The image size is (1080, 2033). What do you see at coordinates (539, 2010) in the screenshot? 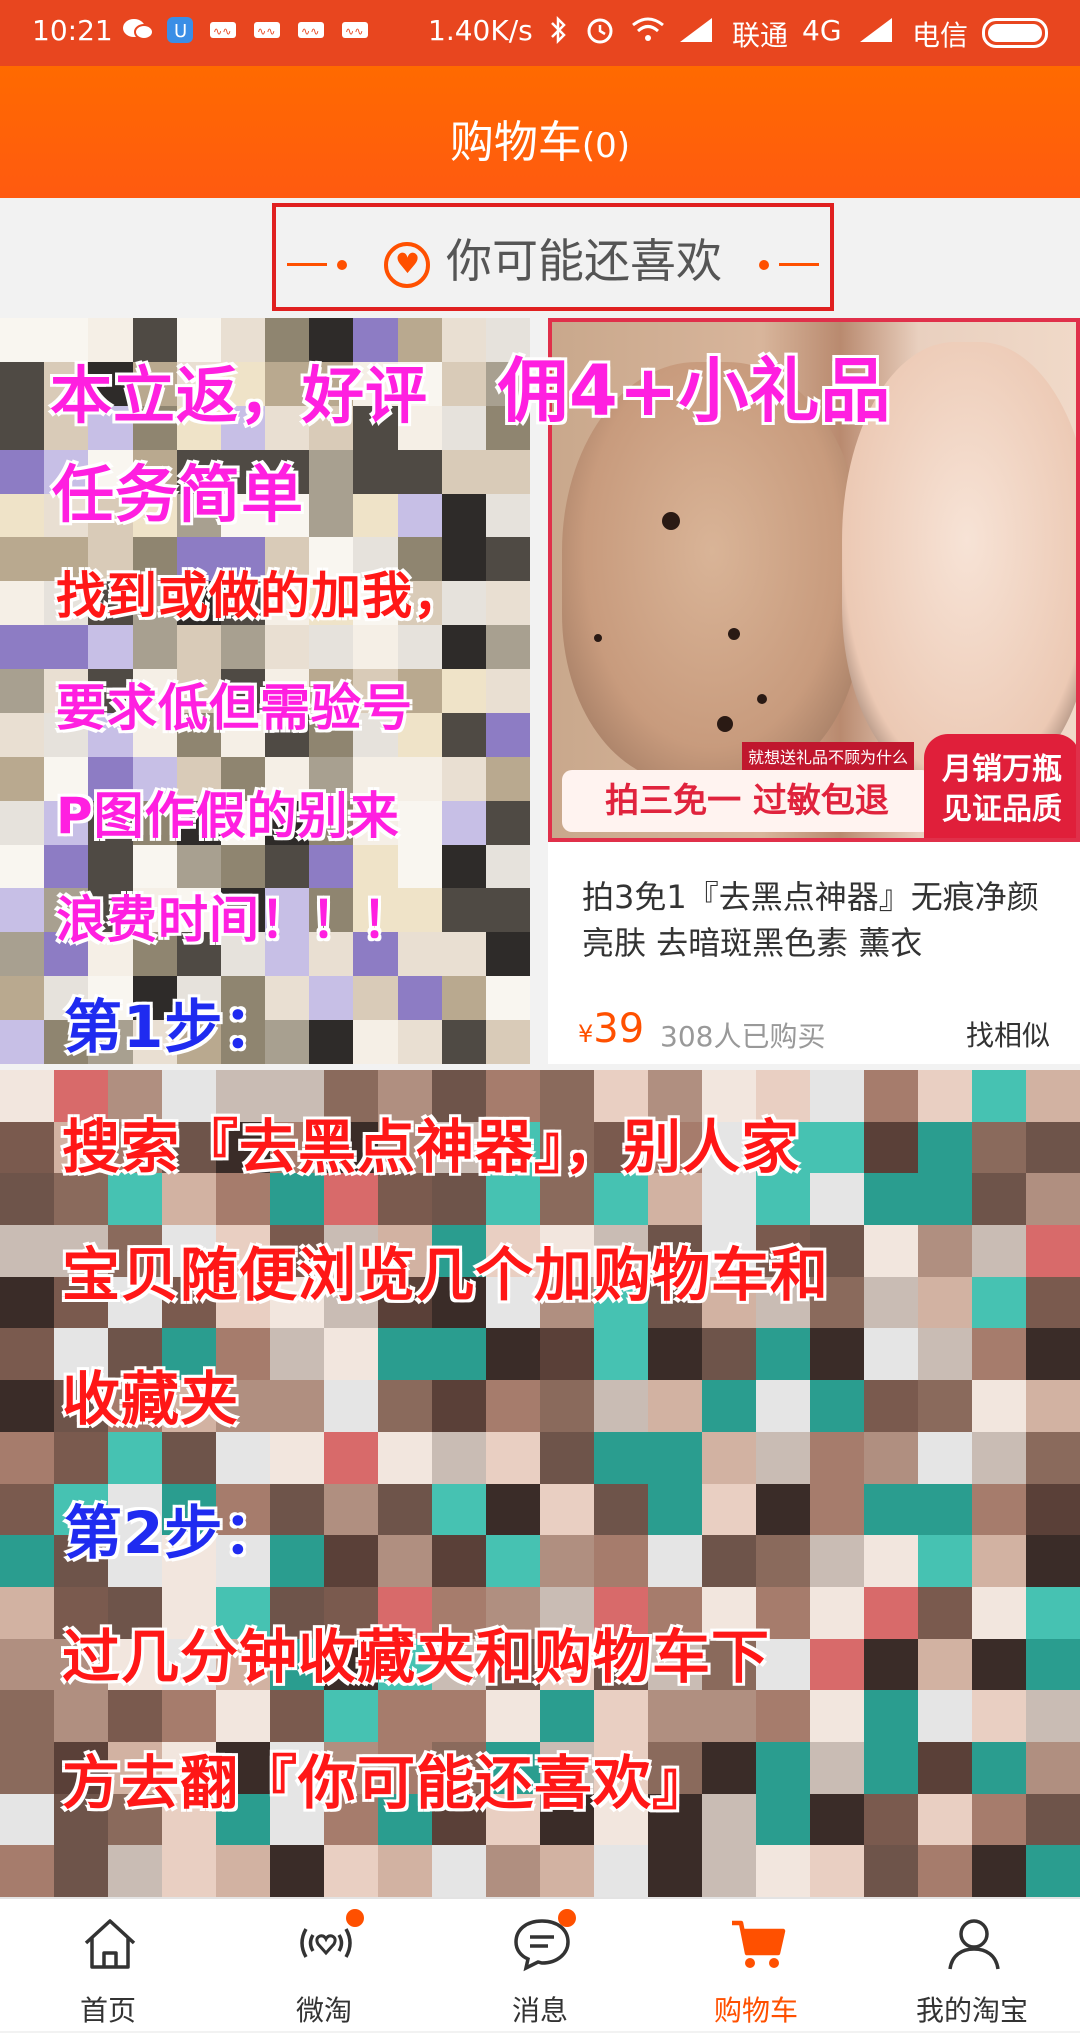
I see `tab-label: 消息` at bounding box center [539, 2010].